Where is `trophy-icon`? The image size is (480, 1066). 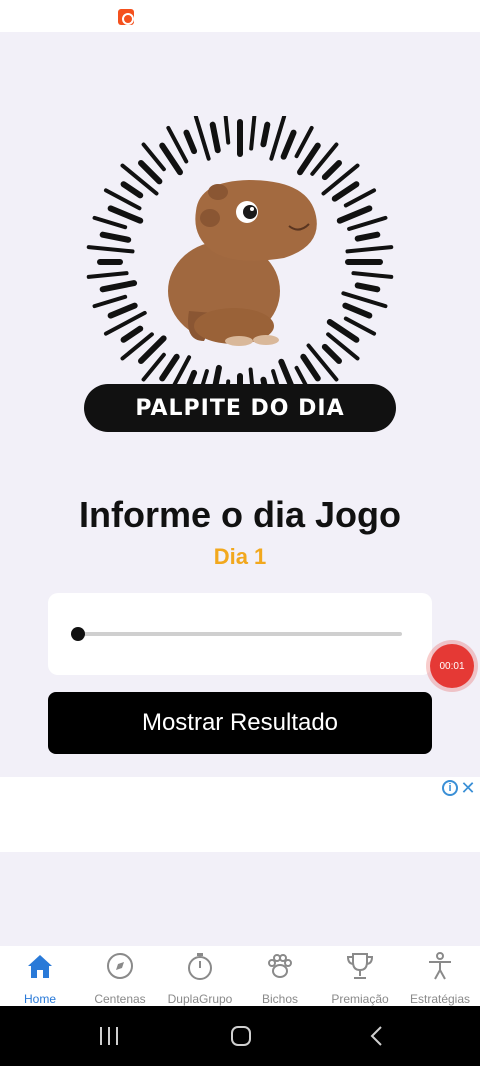
trophy-icon is located at coordinates (360, 966).